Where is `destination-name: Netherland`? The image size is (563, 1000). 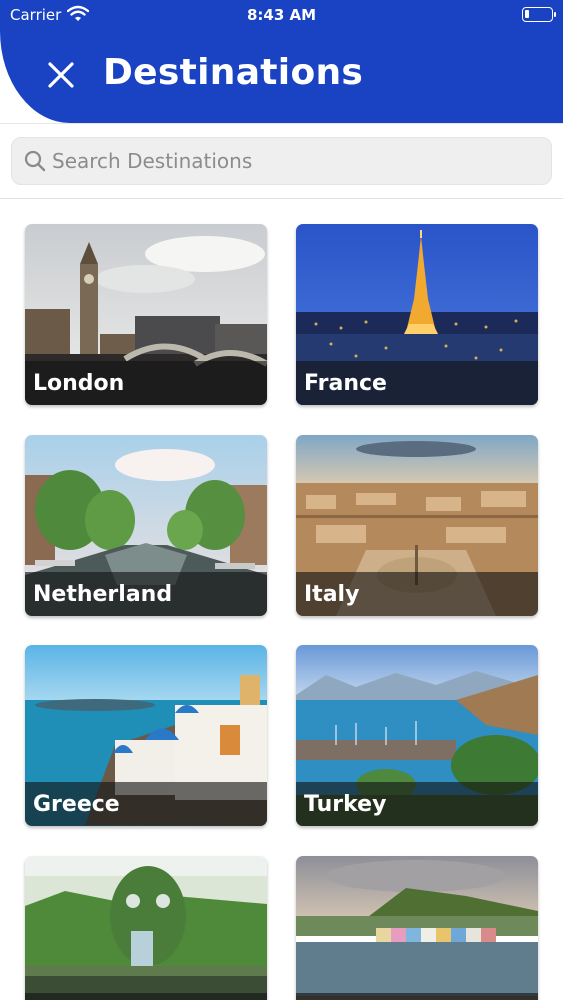 destination-name: Netherland is located at coordinates (103, 594).